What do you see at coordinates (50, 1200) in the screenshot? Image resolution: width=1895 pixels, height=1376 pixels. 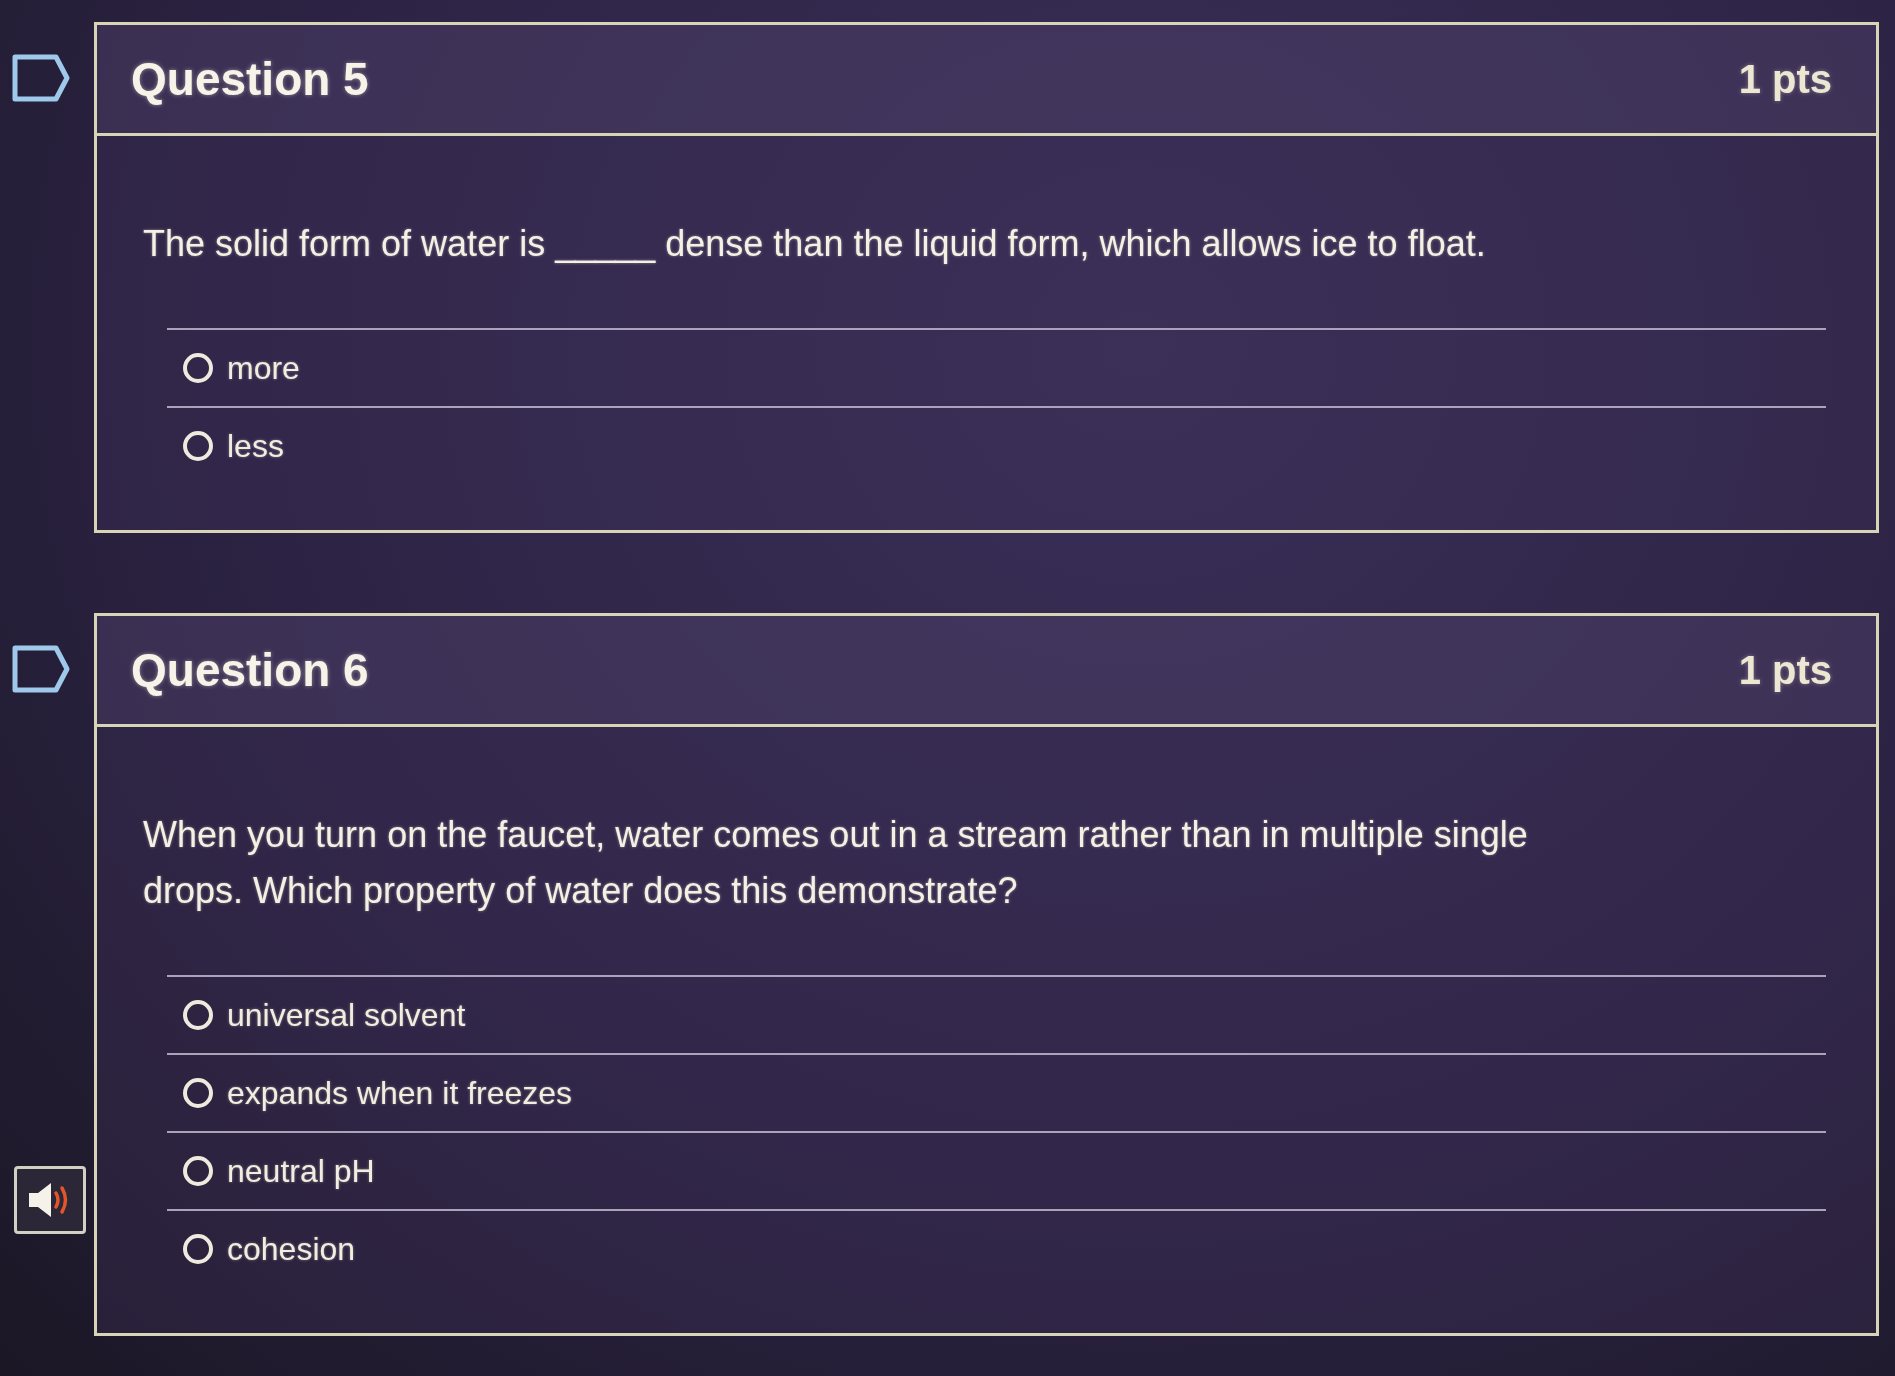 I see `speaker-button` at bounding box center [50, 1200].